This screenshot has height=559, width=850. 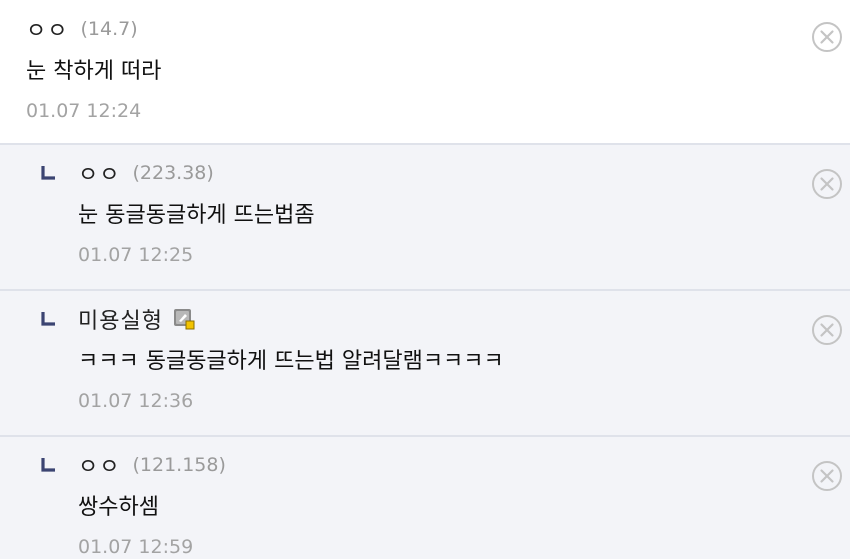 What do you see at coordinates (445, 173) in the screenshot?
I see `comment-header: ㅇㅇ (223.38)` at bounding box center [445, 173].